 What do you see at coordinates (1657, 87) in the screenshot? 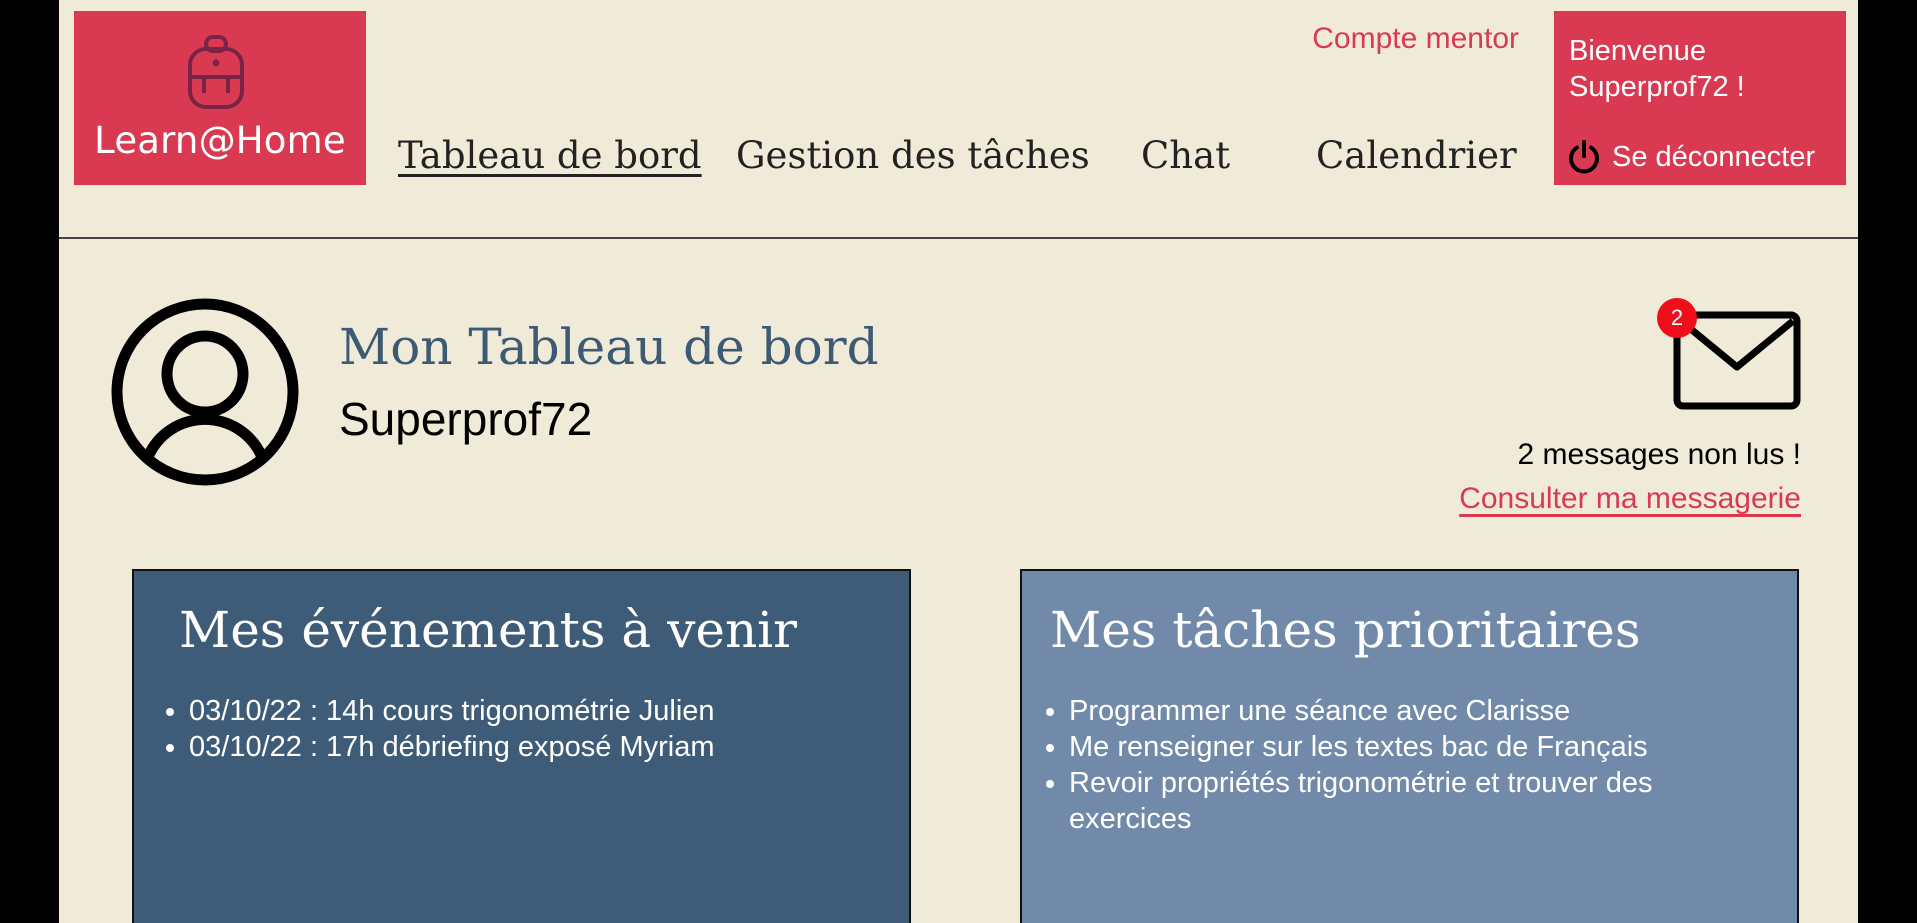
I see `welcome-username: Superprof72 !` at bounding box center [1657, 87].